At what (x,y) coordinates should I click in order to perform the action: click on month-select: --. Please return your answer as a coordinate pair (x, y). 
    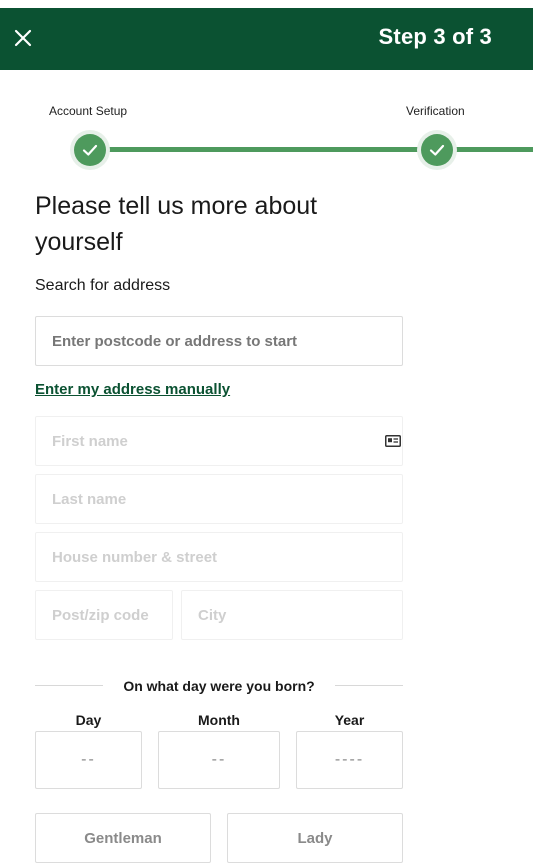
    Looking at the image, I should click on (219, 760).